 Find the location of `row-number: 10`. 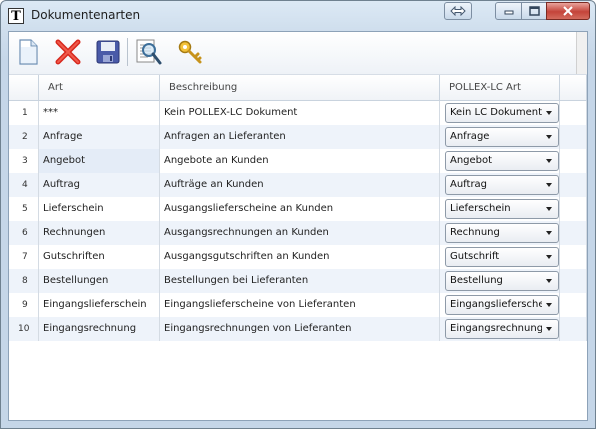

row-number: 10 is located at coordinates (24, 329).